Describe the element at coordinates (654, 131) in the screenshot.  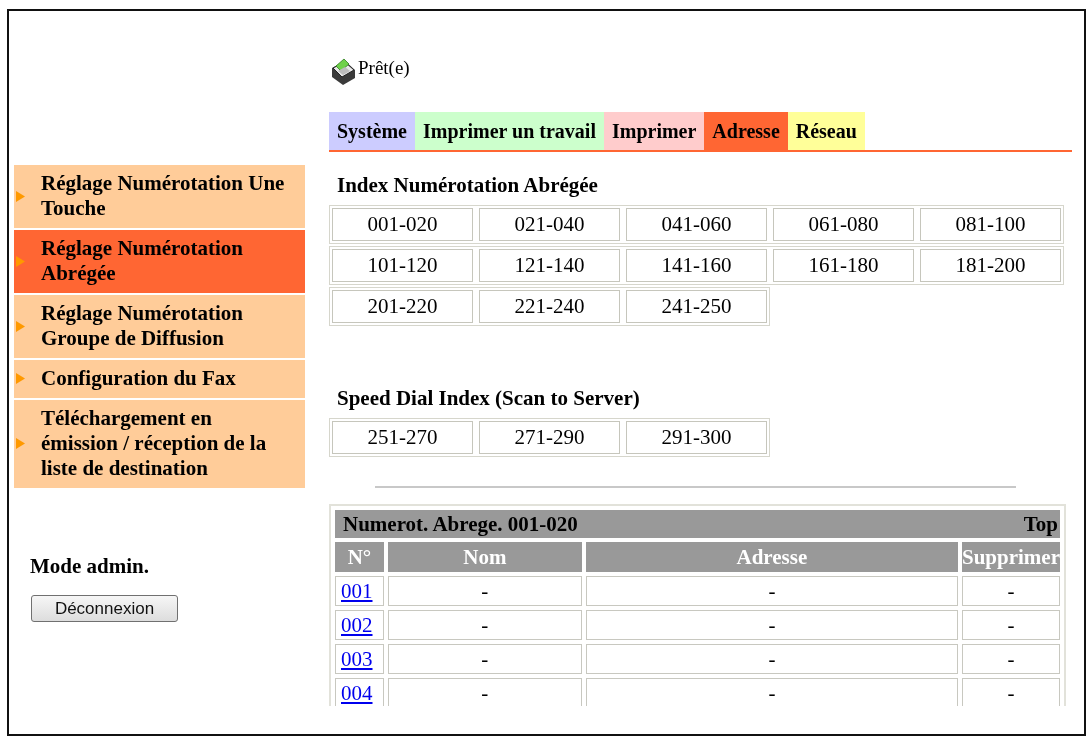
I see `nav-tab: Imprimer` at that location.